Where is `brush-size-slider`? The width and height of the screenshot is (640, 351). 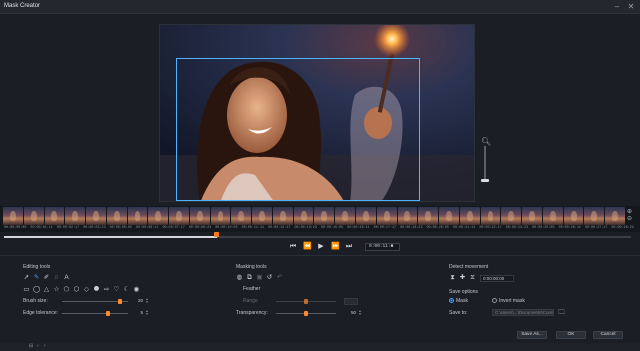 brush-size-slider is located at coordinates (95, 301).